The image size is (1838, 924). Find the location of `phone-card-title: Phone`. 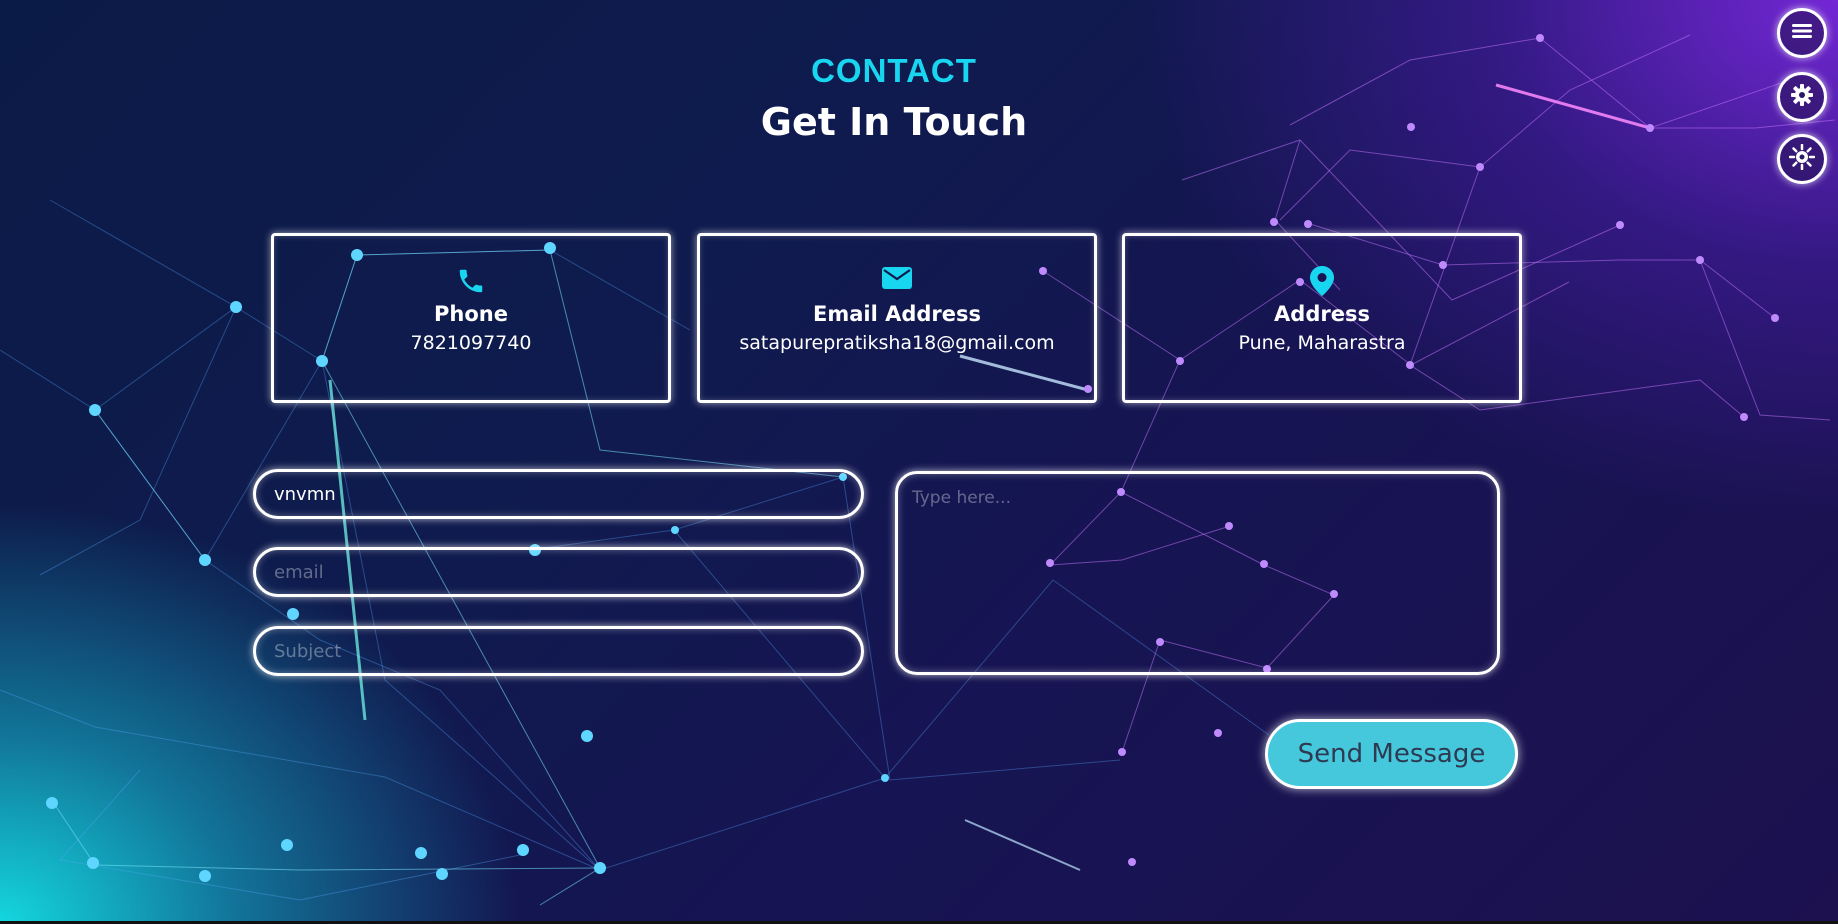

phone-card-title: Phone is located at coordinates (471, 314).